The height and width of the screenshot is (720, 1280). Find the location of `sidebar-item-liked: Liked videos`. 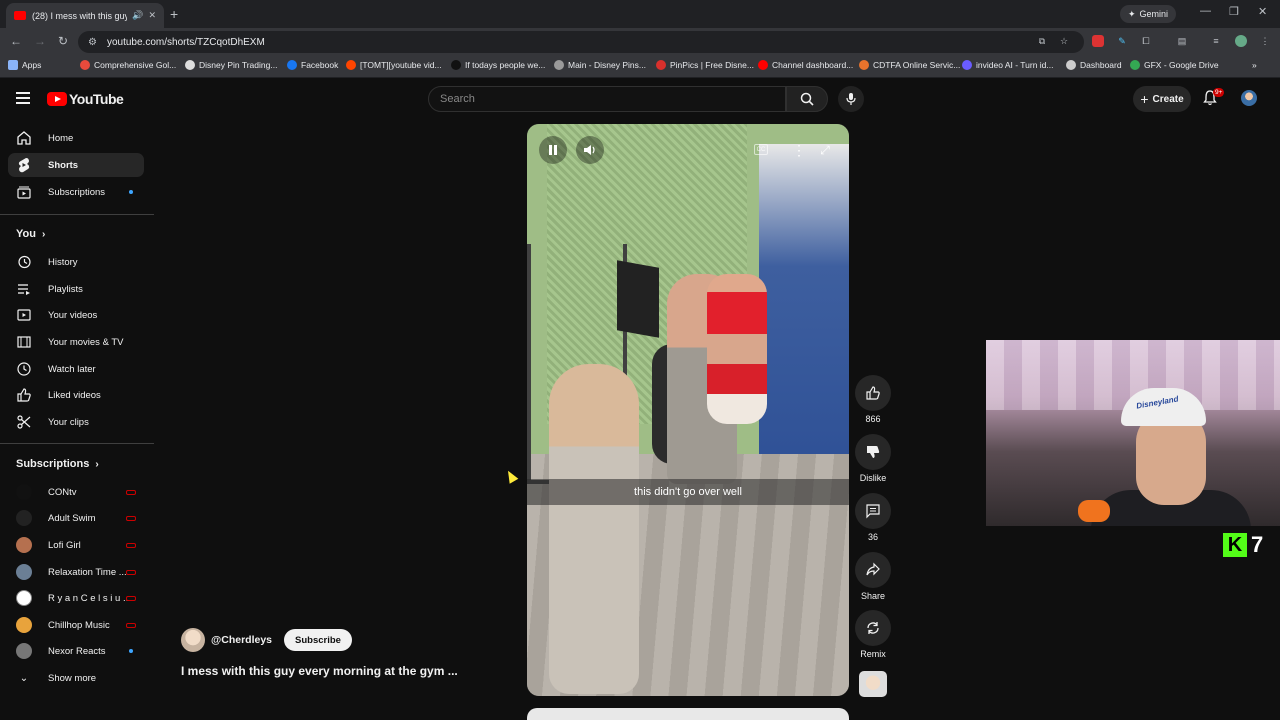

sidebar-item-liked: Liked videos is located at coordinates (76, 395).